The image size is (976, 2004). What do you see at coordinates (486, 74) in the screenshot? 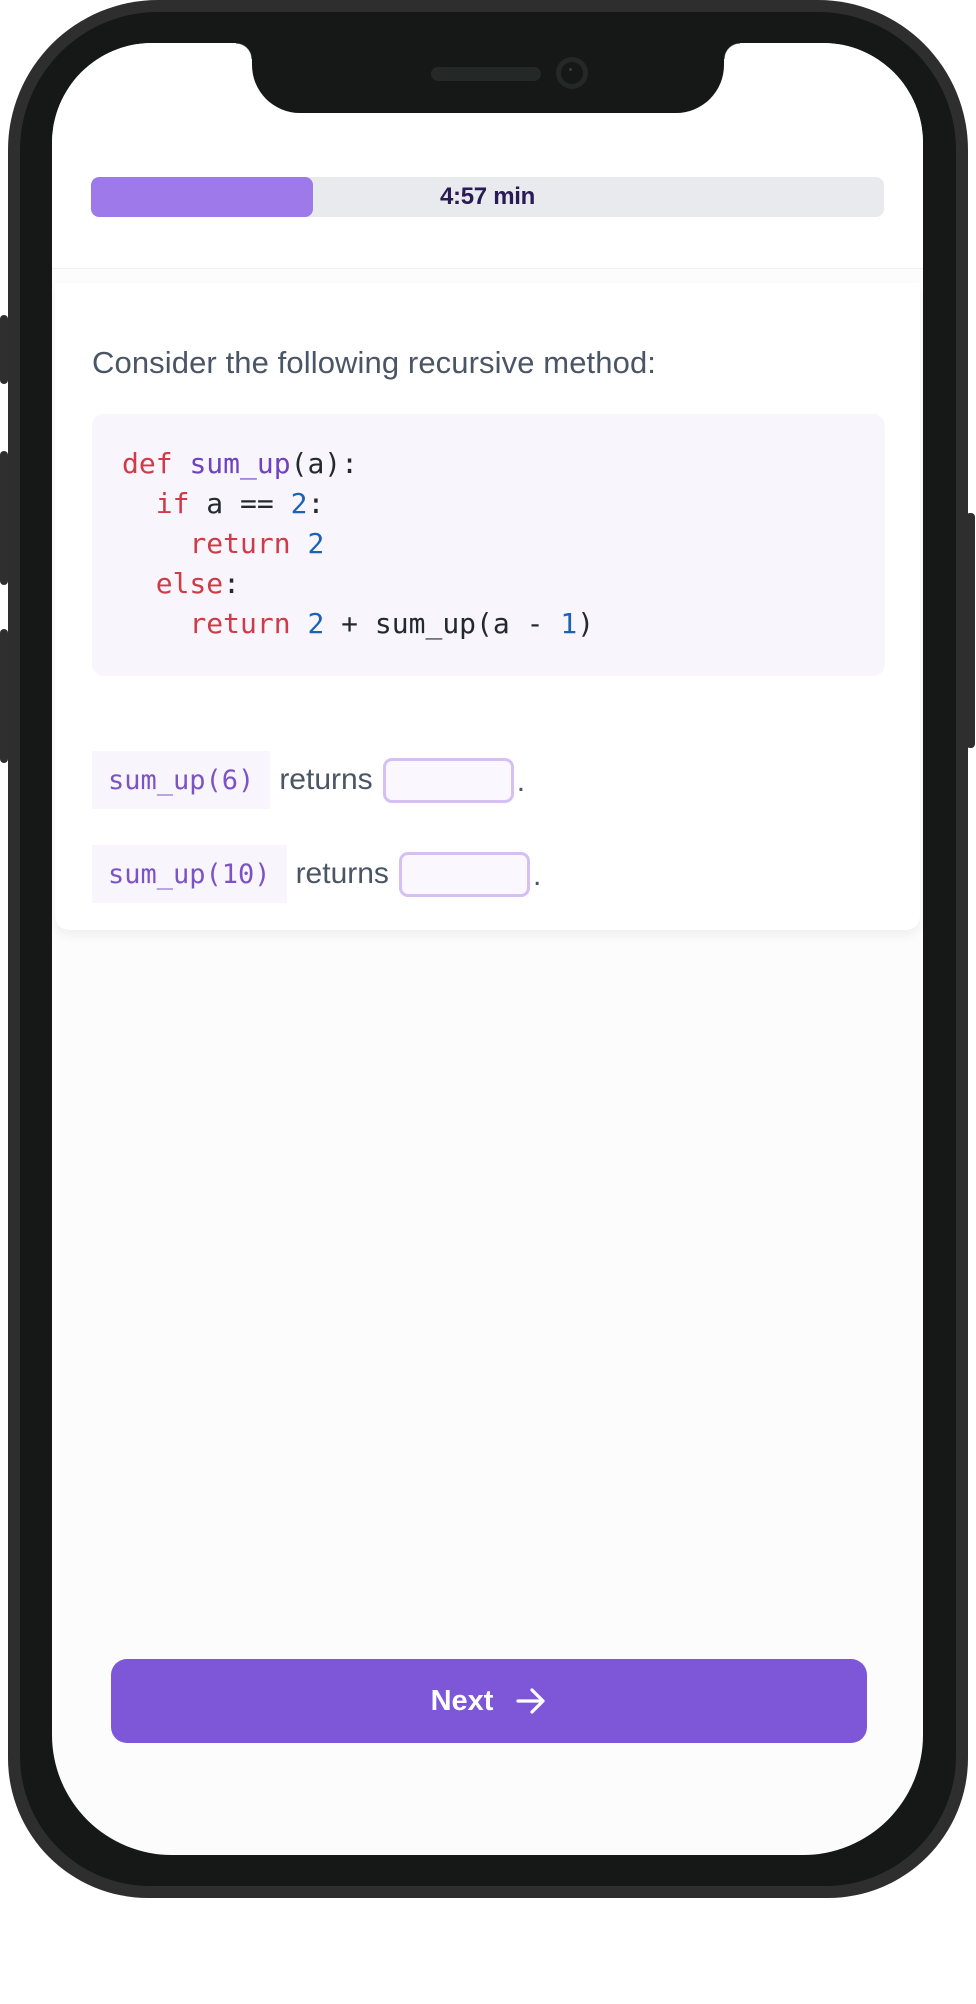
I see `speaker-grille` at bounding box center [486, 74].